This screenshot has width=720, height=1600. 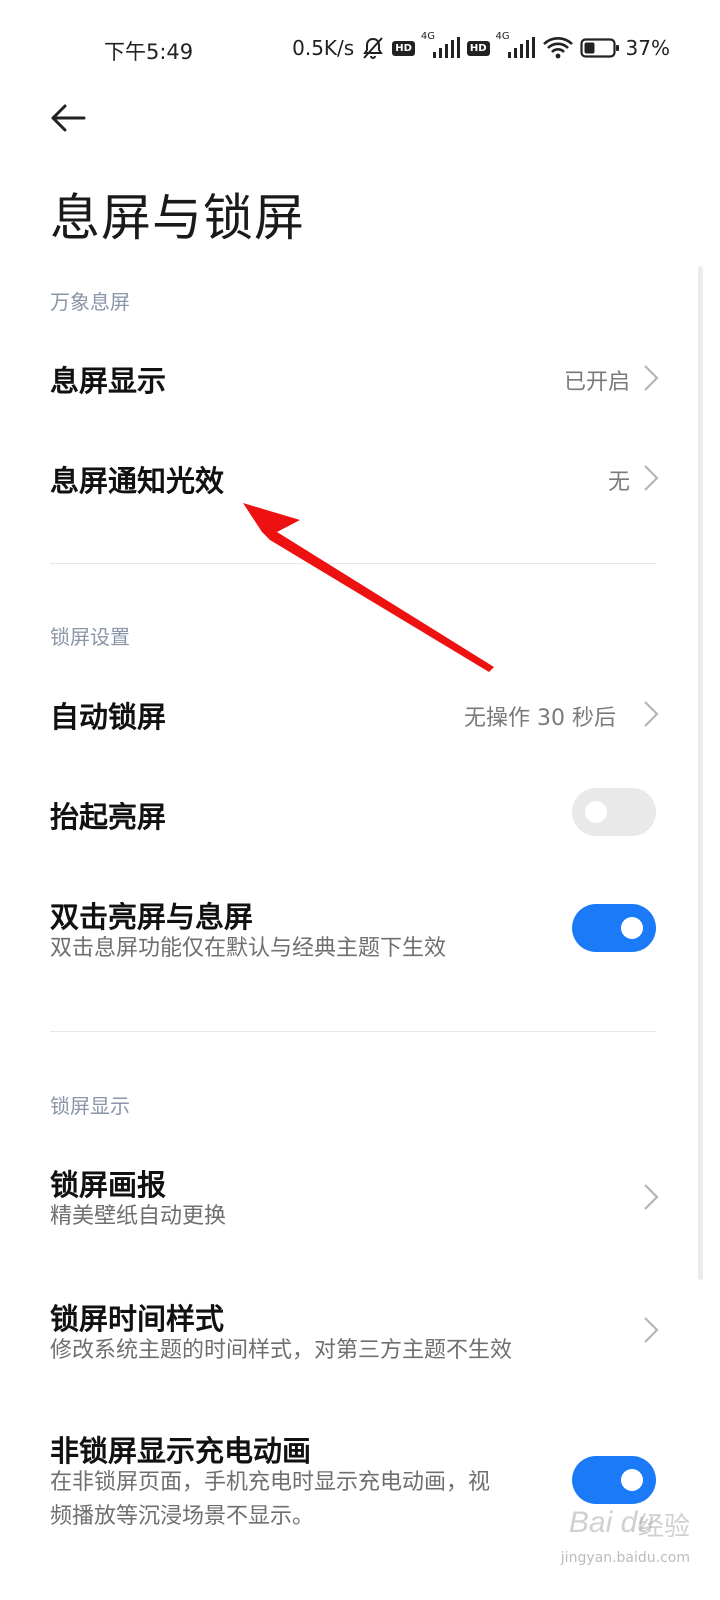 I want to click on row-subtitle: 修改系统主题的时间样式，对第三方主题不生效, so click(x=281, y=1350).